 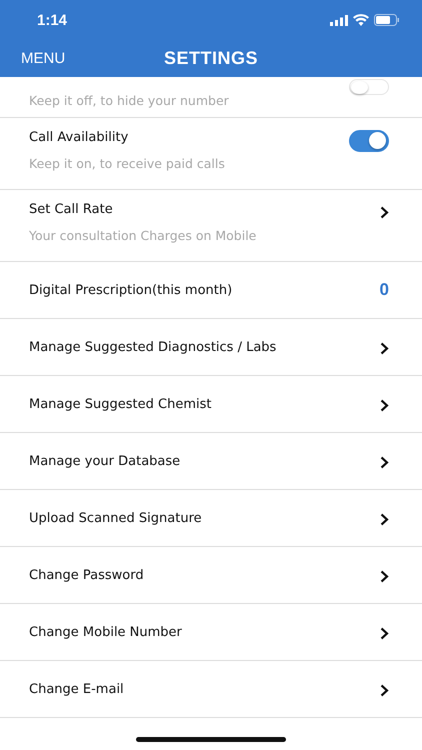 I want to click on count-value: 0, so click(x=384, y=290).